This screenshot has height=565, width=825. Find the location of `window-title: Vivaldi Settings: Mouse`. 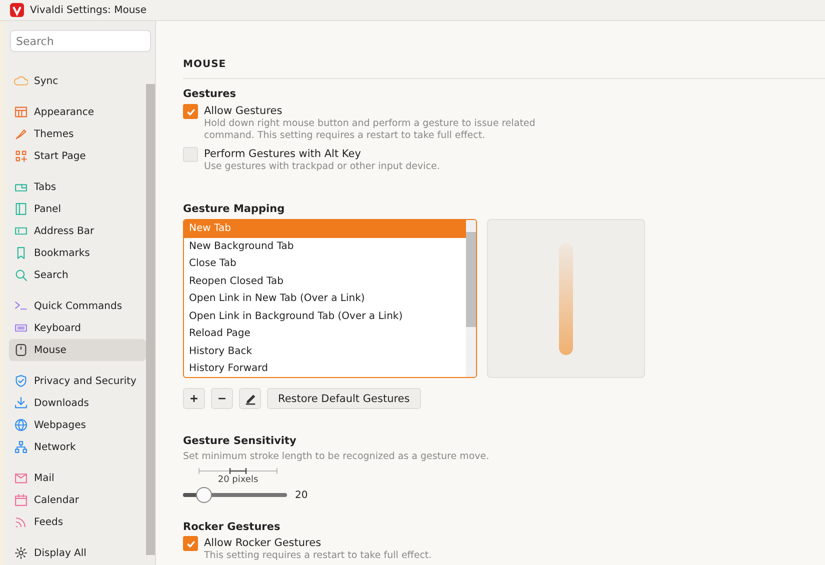

window-title: Vivaldi Settings: Mouse is located at coordinates (88, 10).